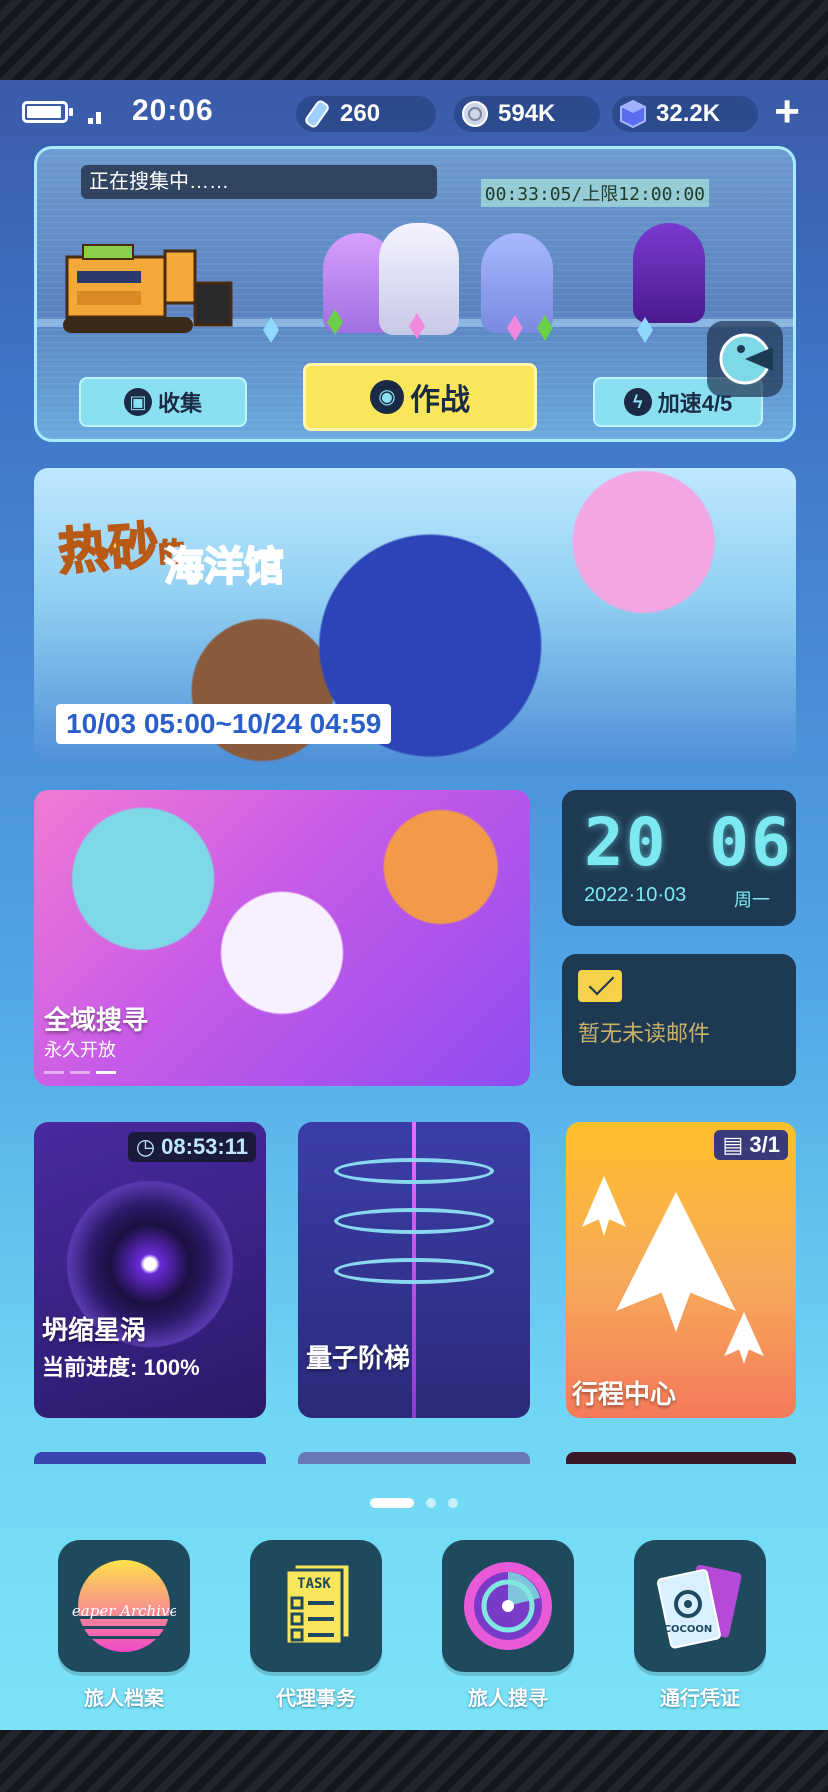  Describe the element at coordinates (688, 842) in the screenshot. I see `clock-time: 20 06` at that location.